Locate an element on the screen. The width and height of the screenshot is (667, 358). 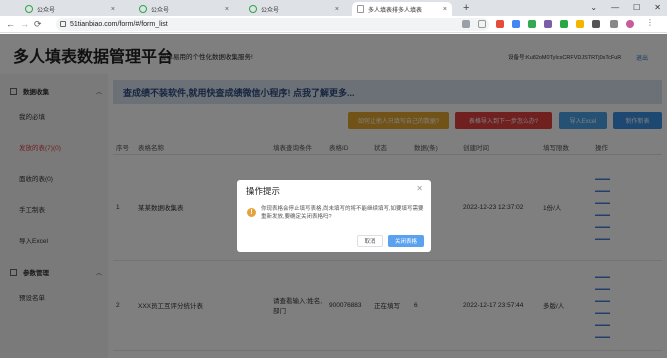
lock-icon is located at coordinates (63, 24).